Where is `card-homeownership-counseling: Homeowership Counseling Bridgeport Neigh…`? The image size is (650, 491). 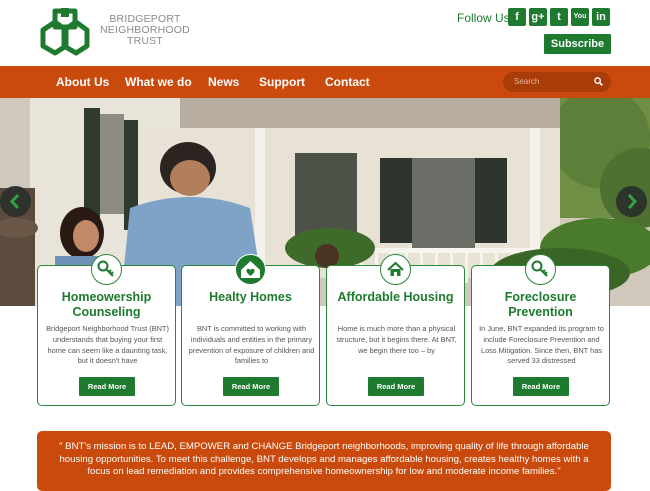 card-homeownership-counseling: Homeowership Counseling Bridgeport Neigh… is located at coordinates (106, 330).